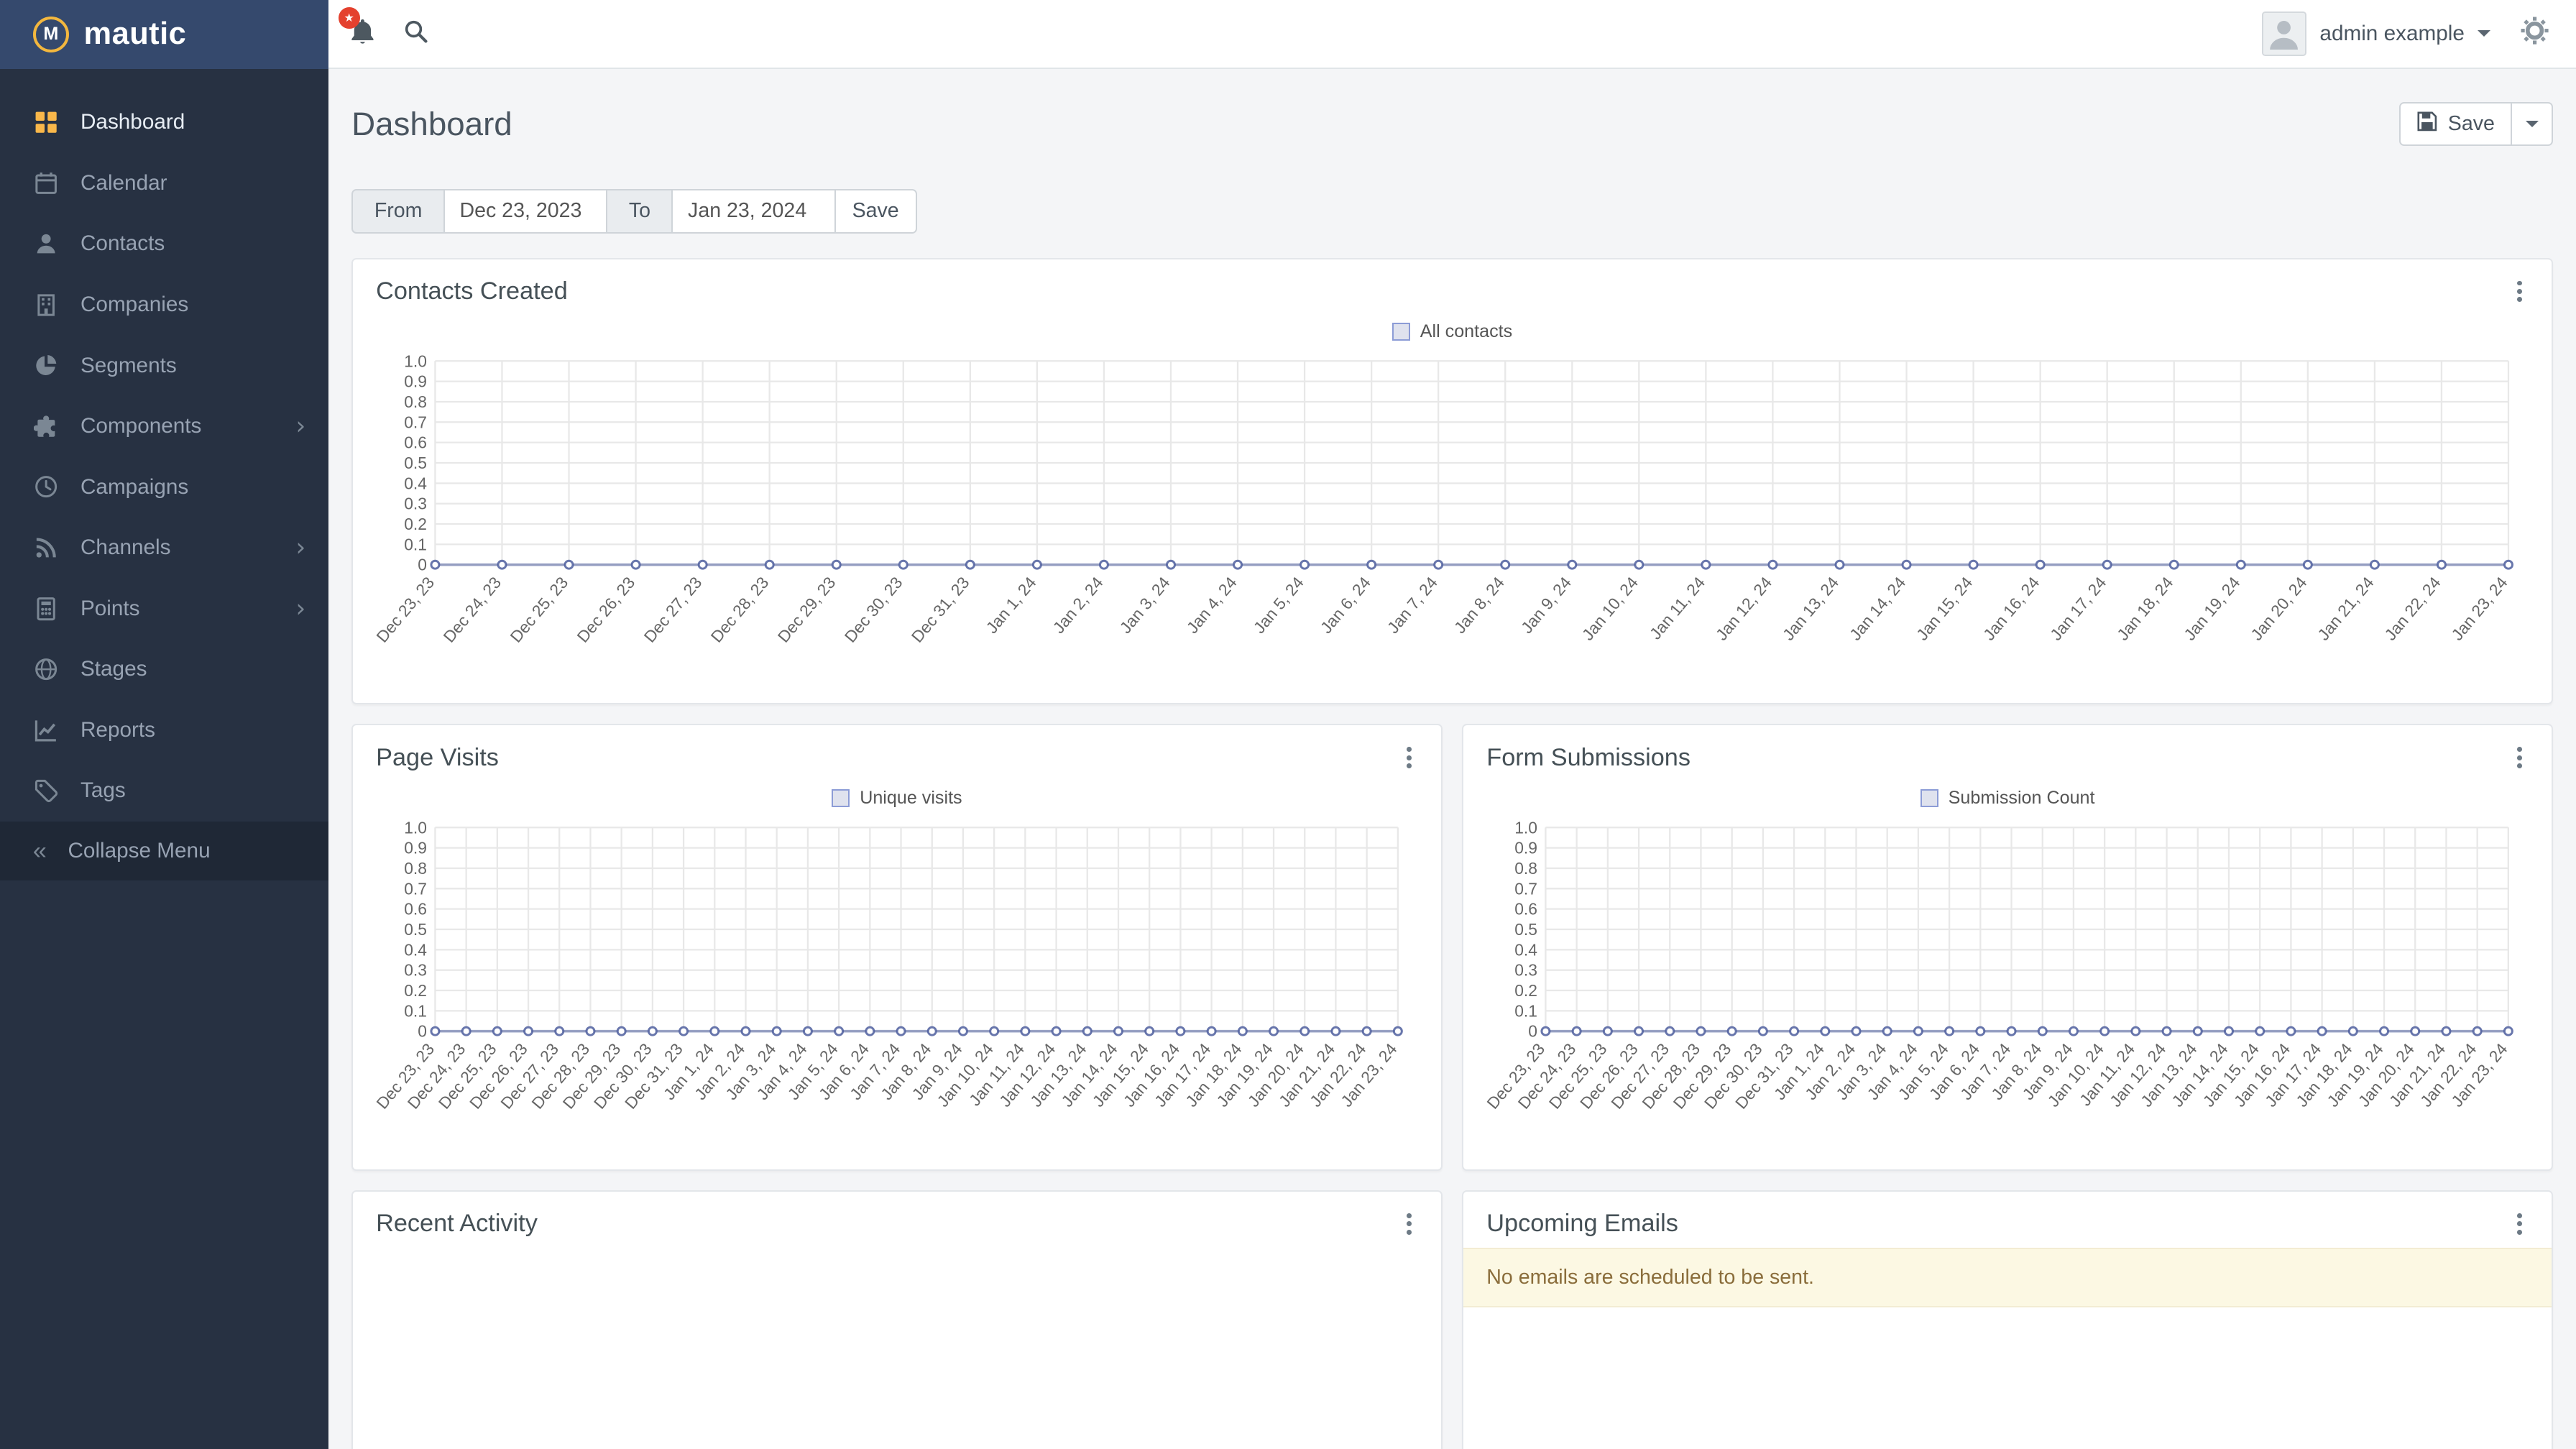  I want to click on date-to-input, so click(754, 211).